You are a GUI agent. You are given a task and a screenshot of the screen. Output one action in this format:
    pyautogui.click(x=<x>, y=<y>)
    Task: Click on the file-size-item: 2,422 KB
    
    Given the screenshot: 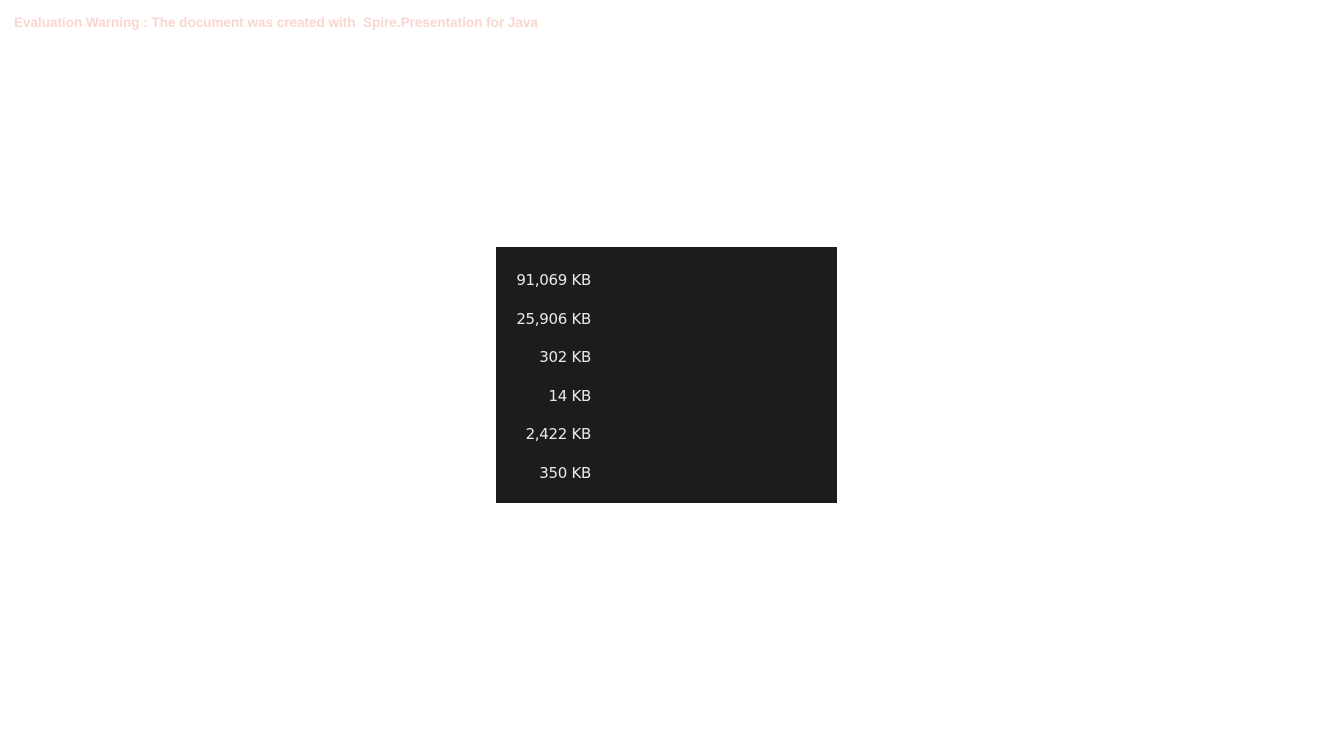 What is the action you would take?
    pyautogui.click(x=558, y=434)
    